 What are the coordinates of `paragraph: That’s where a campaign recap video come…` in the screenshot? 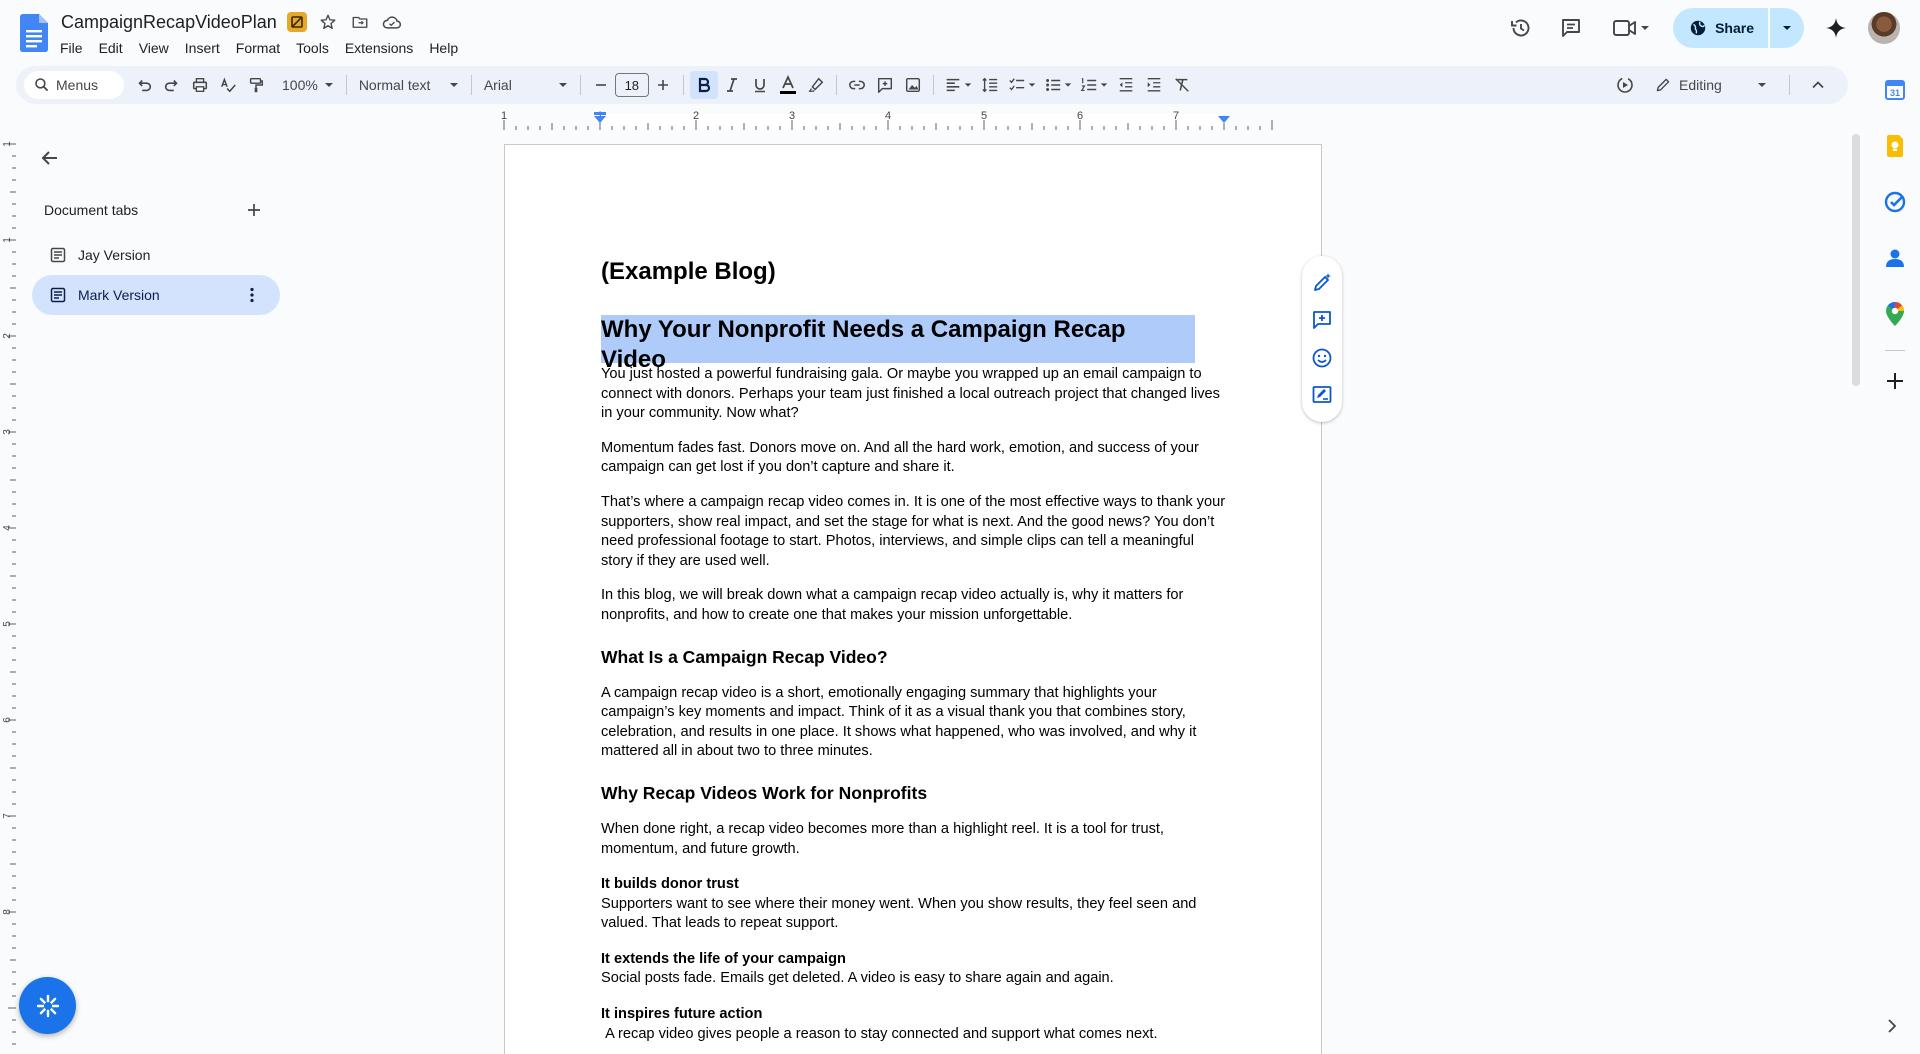 It's located at (913, 531).